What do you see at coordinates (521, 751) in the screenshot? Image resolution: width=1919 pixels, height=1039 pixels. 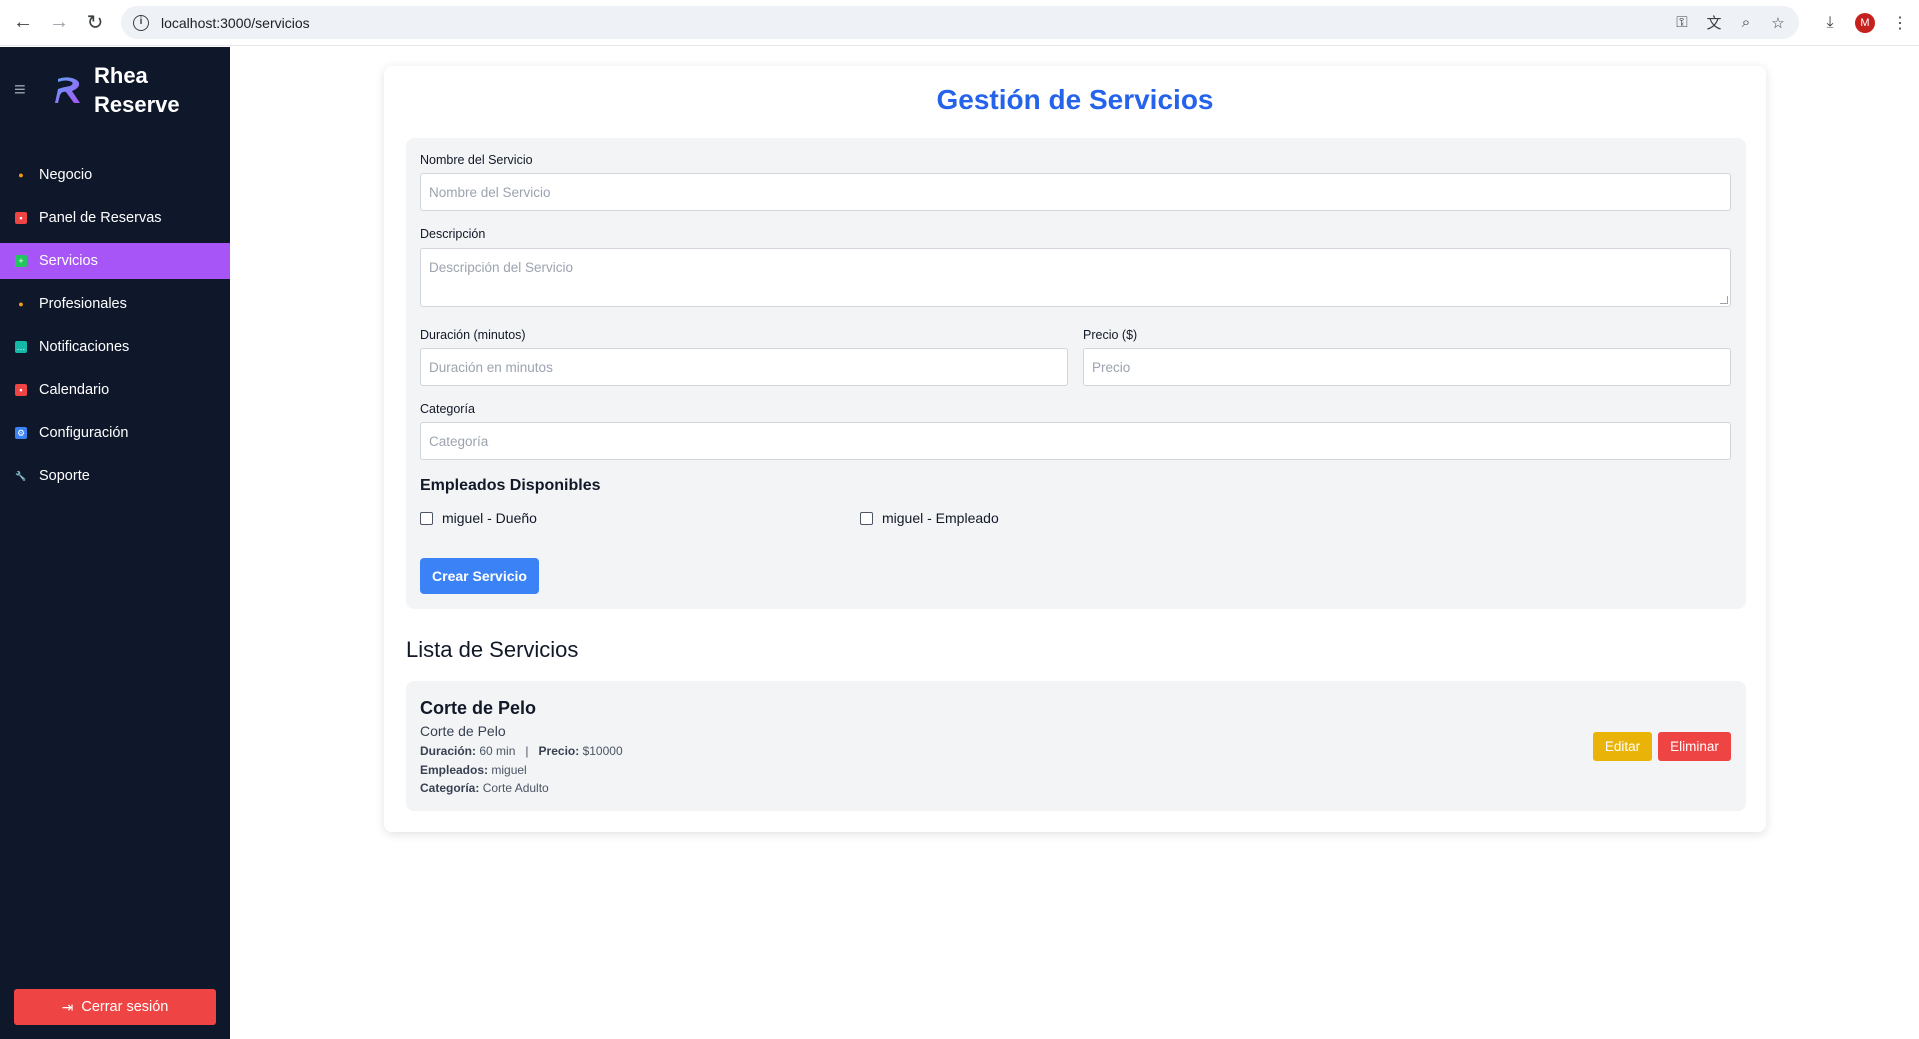 I see `service-duration-price: Duración: 60 min | Precio: $10000` at bounding box center [521, 751].